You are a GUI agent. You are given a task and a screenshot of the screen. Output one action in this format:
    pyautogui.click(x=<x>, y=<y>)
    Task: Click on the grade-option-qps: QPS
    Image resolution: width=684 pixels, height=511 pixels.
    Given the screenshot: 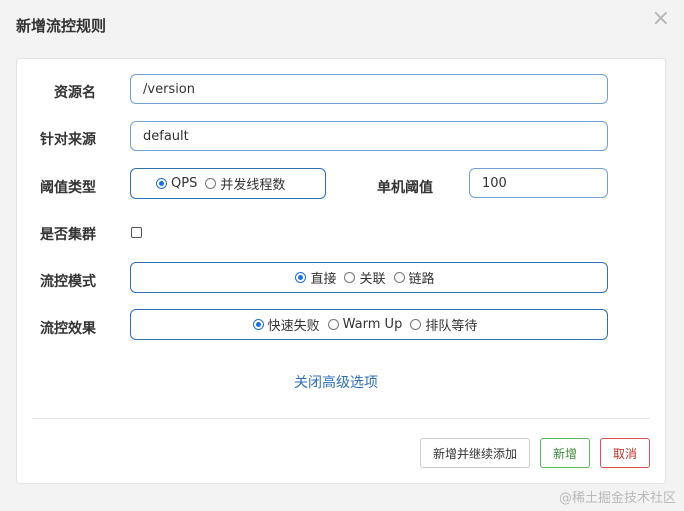 What is the action you would take?
    pyautogui.click(x=176, y=183)
    